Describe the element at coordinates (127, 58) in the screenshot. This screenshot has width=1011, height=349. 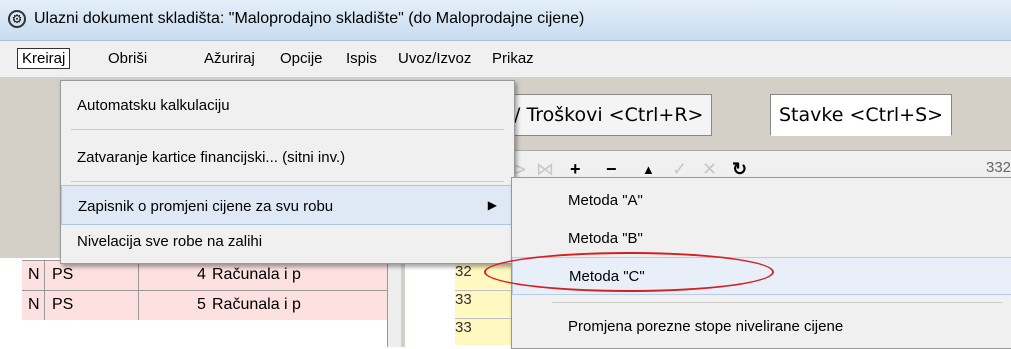
I see `menu-obrisi: Obriši` at that location.